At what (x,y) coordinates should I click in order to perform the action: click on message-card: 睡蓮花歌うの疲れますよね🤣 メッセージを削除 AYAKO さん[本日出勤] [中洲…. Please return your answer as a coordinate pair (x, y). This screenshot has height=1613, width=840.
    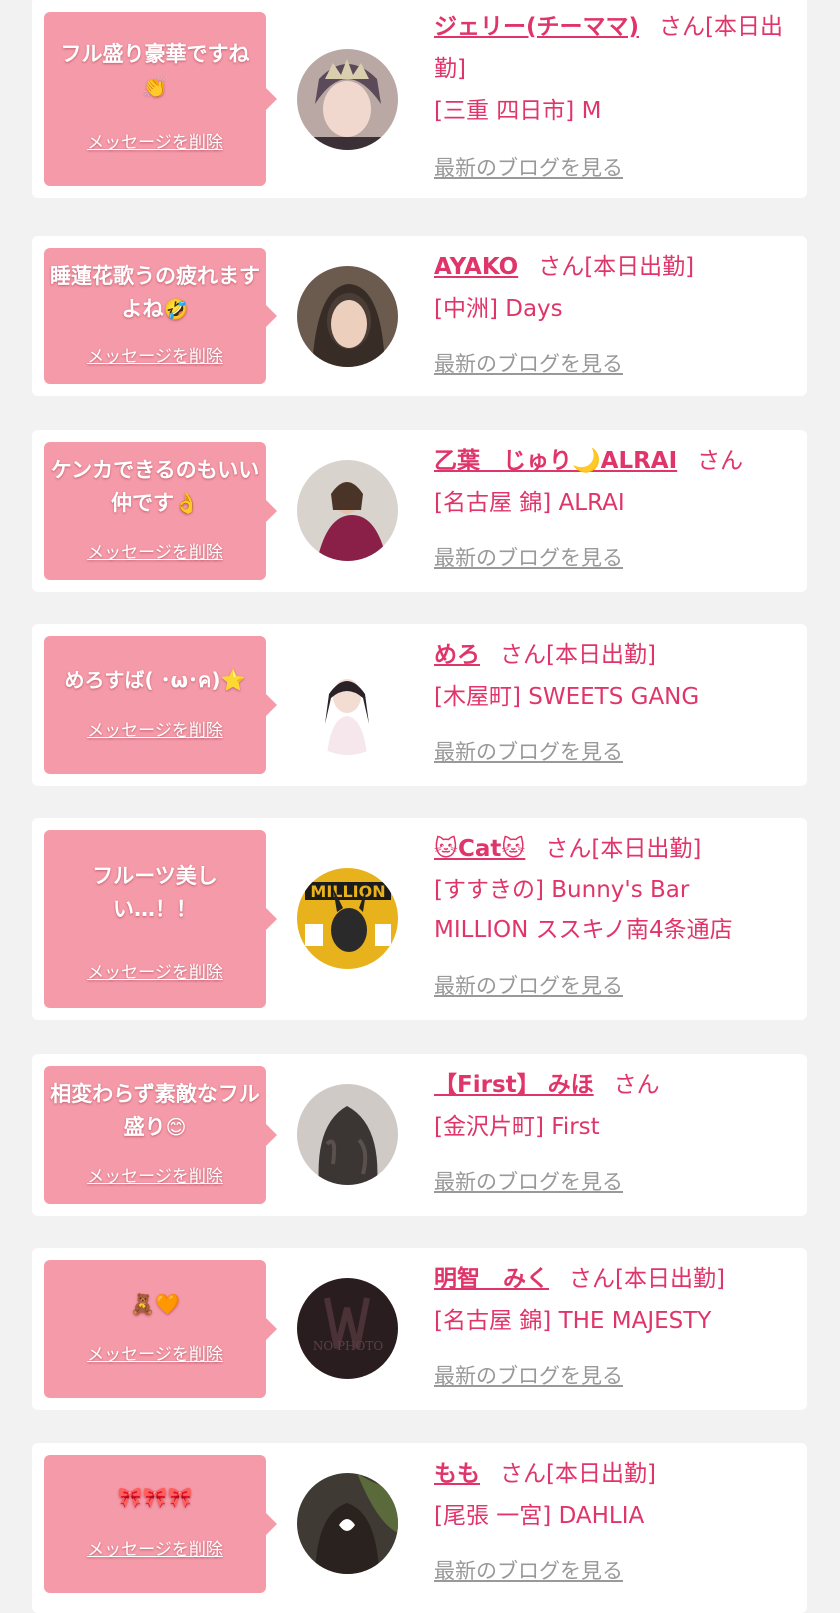
    Looking at the image, I should click on (419, 316).